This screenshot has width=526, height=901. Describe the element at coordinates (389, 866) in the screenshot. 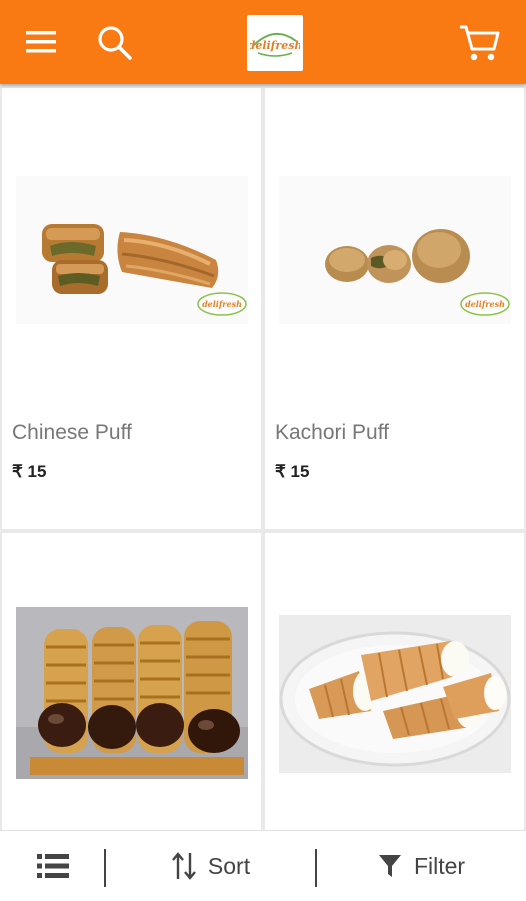

I see `filter-funnel-icon` at that location.